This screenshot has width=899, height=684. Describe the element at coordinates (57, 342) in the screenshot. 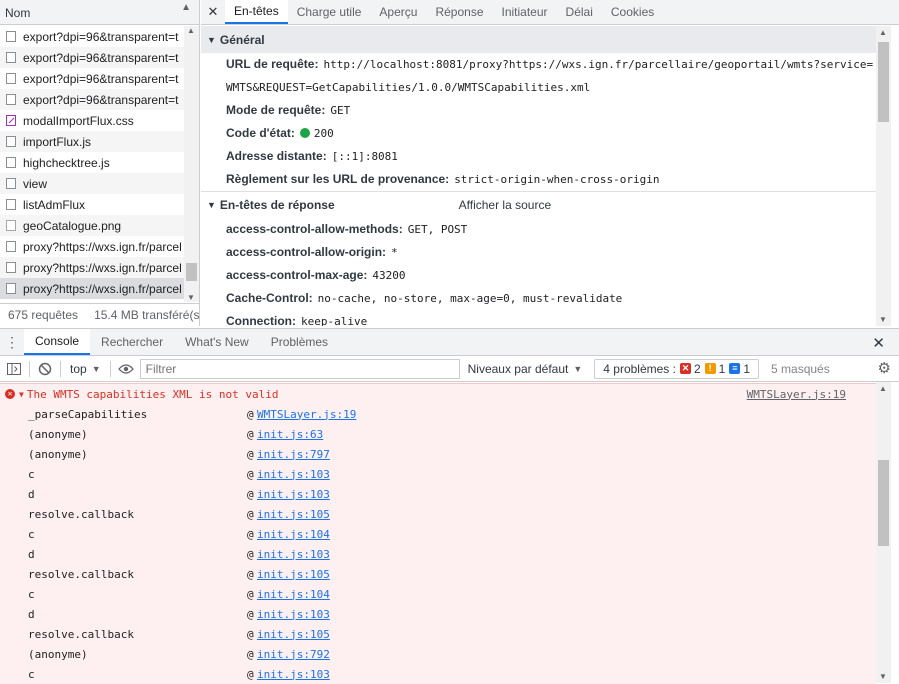

I see `drawer-tab-0: Console` at that location.